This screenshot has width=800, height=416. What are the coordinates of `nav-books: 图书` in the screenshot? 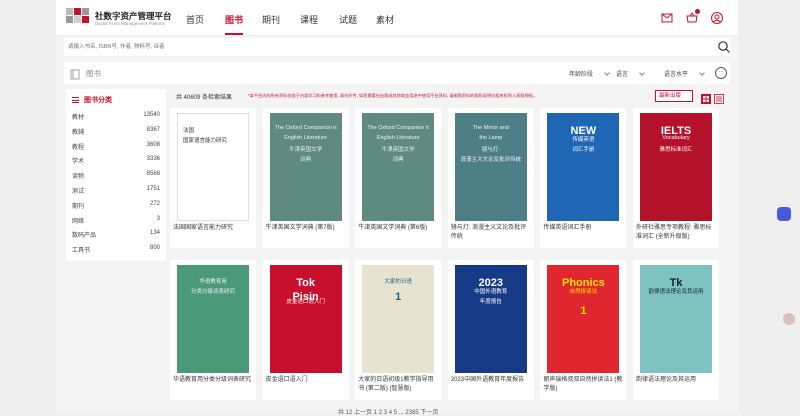 It's located at (234, 24).